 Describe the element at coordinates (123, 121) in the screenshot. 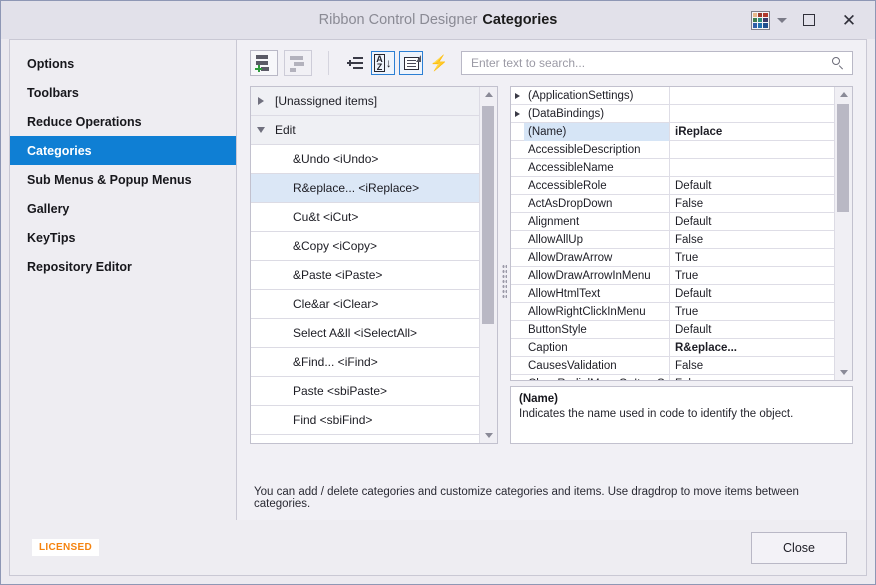

I see `sidebar-item-reduce-operations: Reduce Operations` at that location.